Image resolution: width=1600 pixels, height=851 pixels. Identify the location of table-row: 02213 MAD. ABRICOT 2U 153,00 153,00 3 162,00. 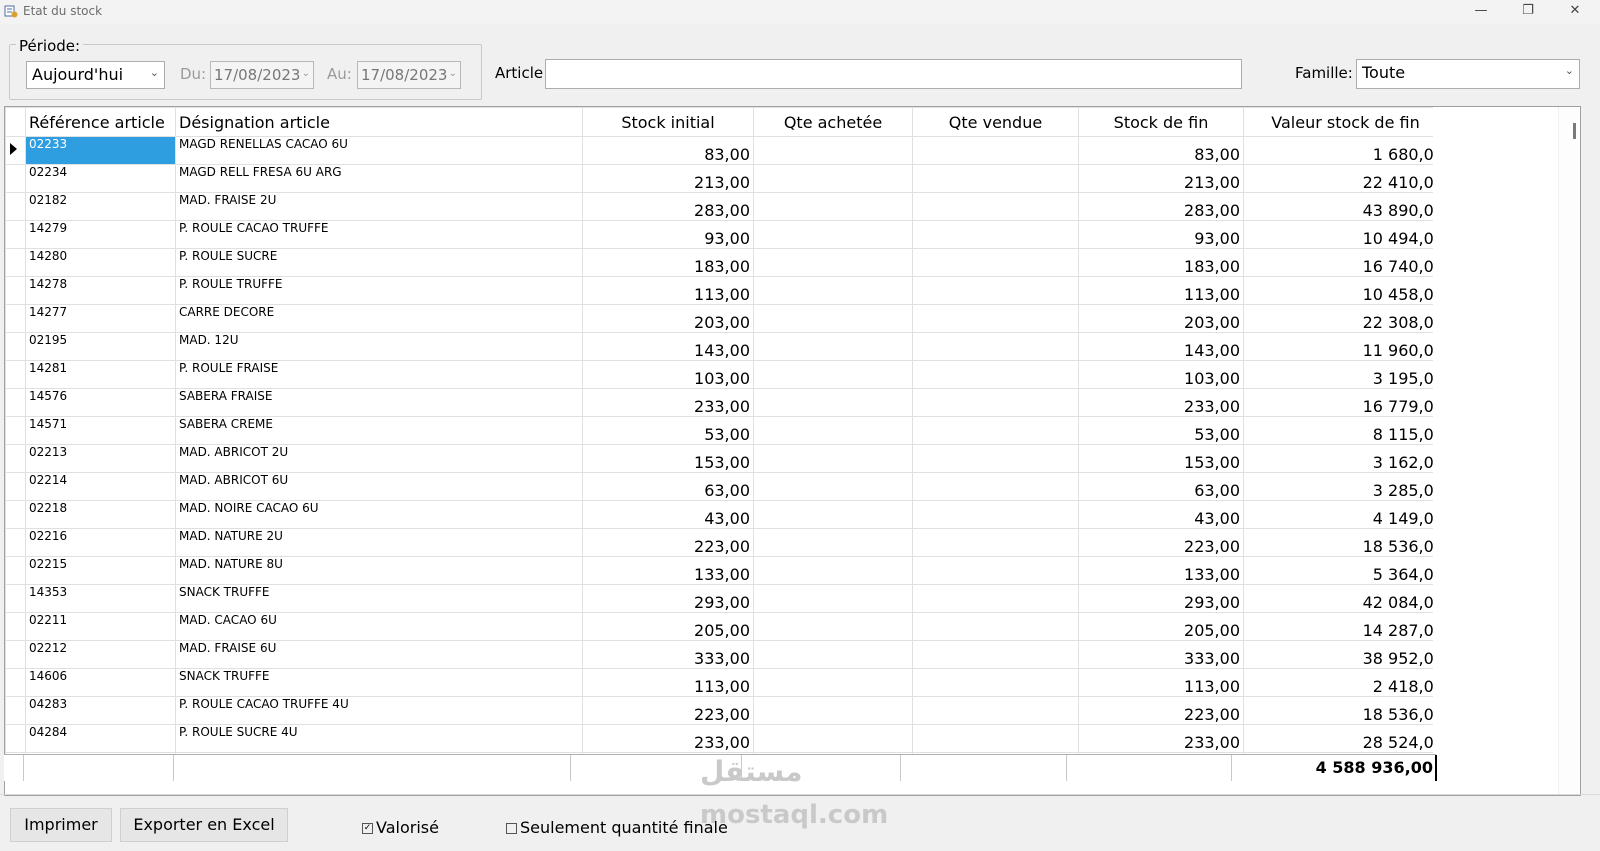
(726, 458).